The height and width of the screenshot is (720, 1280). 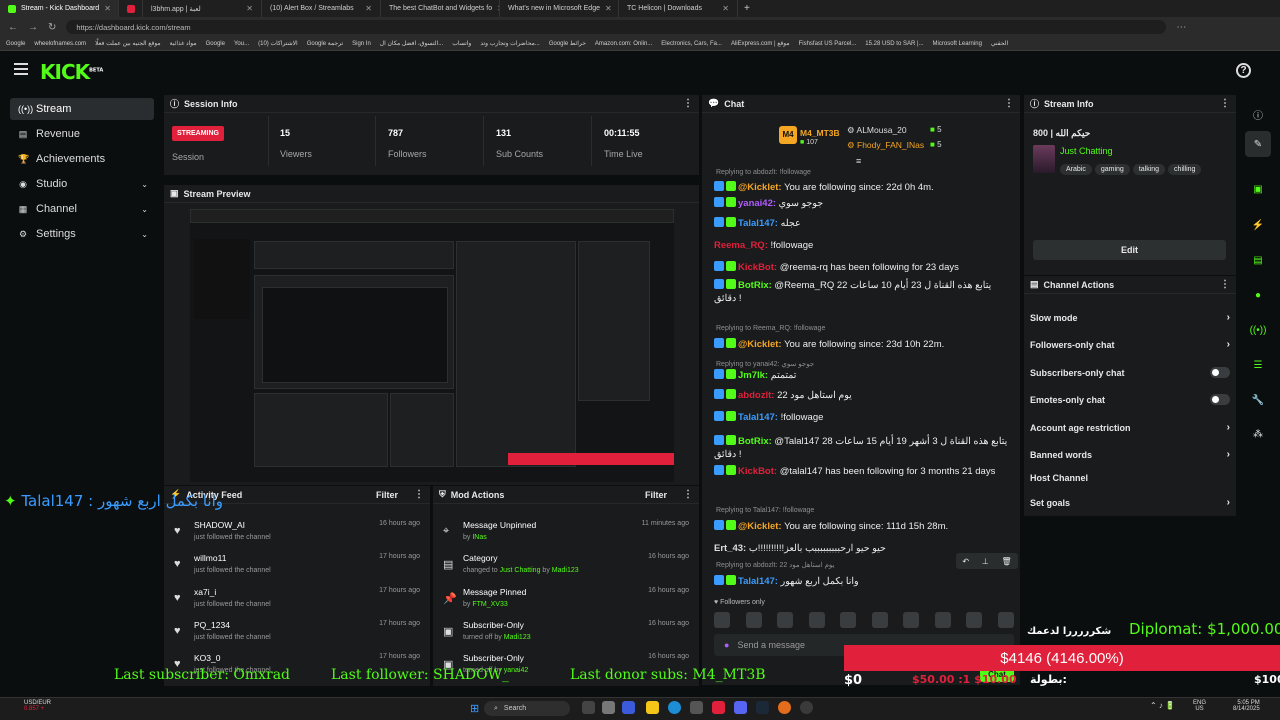 What do you see at coordinates (1258, 330) in the screenshot?
I see `broadcast-icon: ((•))` at bounding box center [1258, 330].